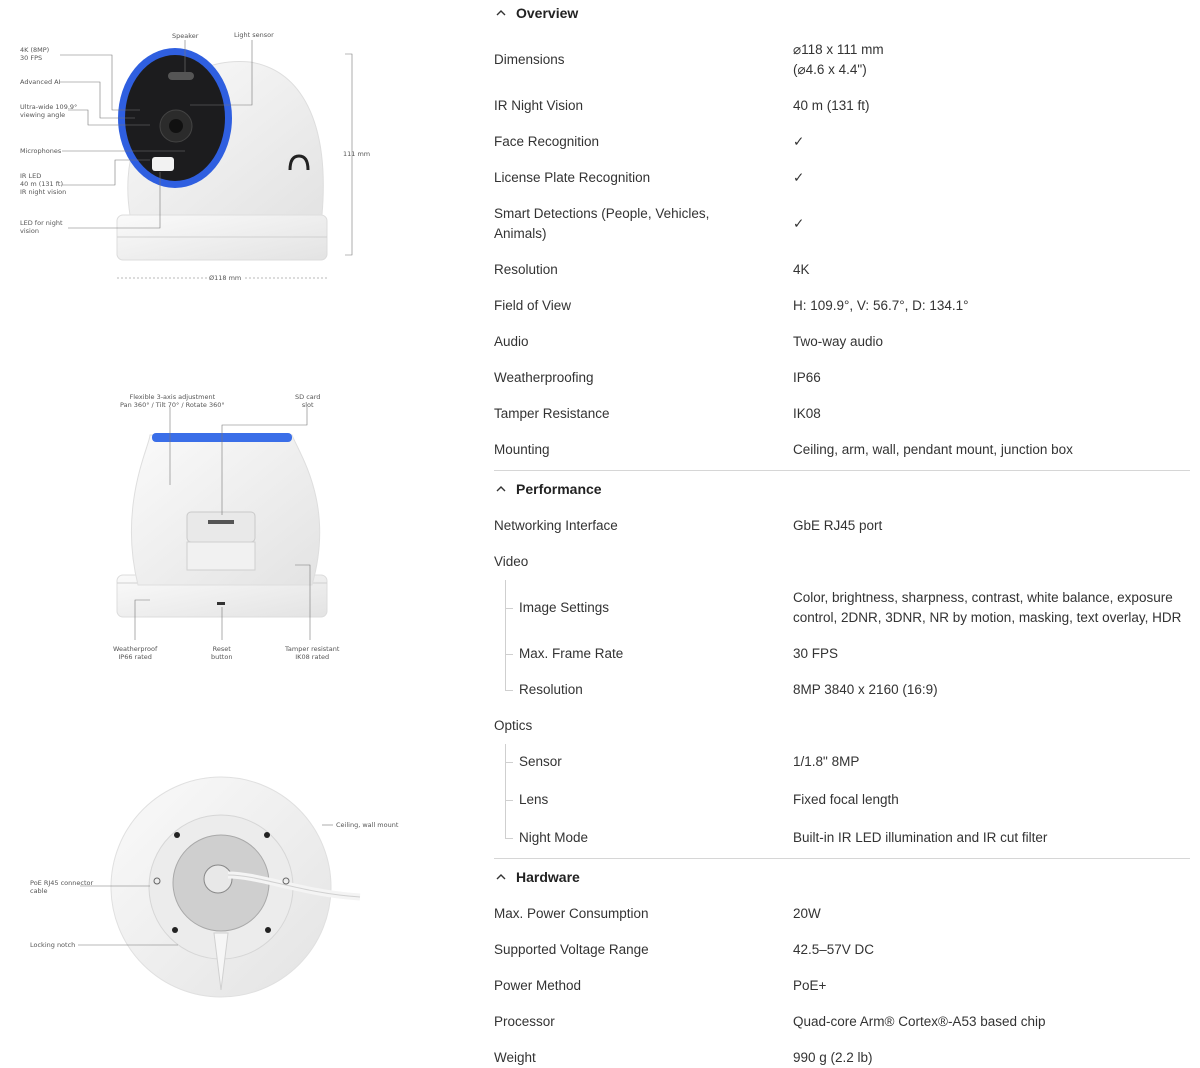 Image resolution: width=1200 pixels, height=1068 pixels. I want to click on callout-tamper-resistant: Tamper resistant IK08 rated, so click(312, 653).